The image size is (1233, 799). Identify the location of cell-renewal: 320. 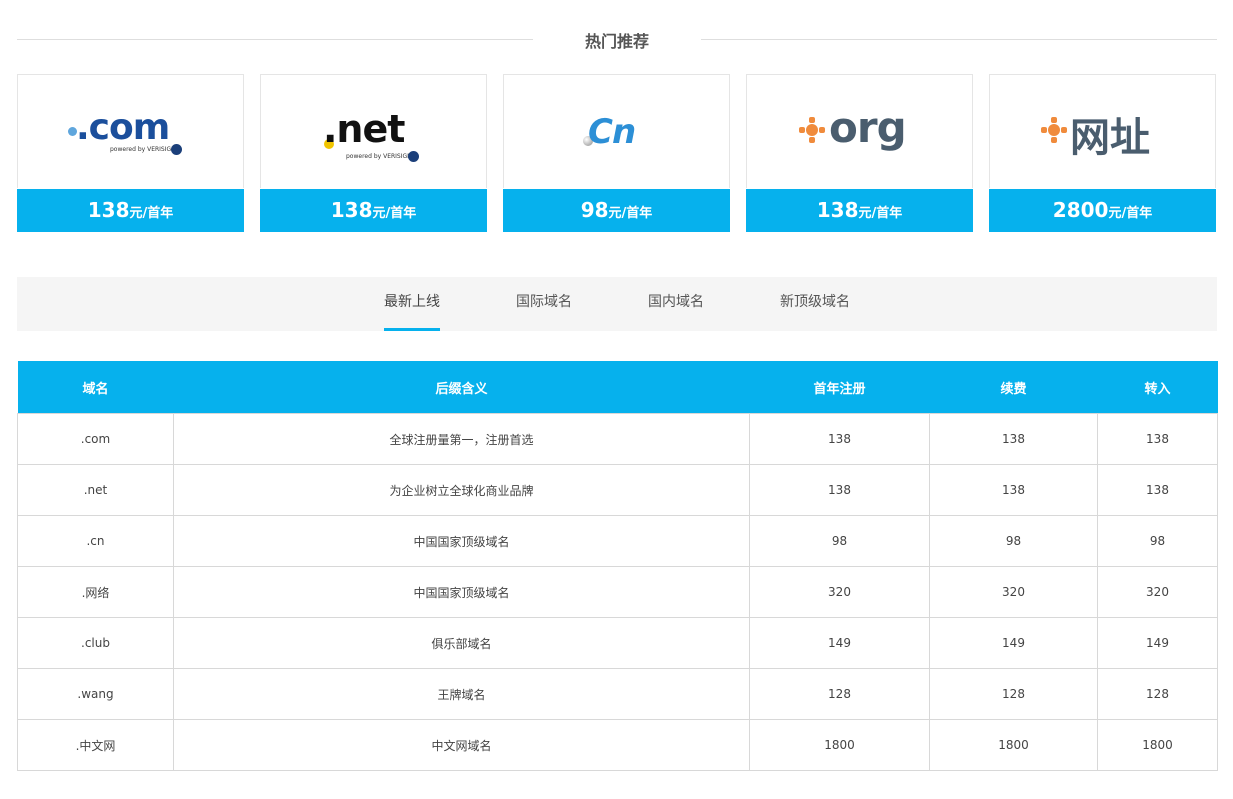
(1013, 592).